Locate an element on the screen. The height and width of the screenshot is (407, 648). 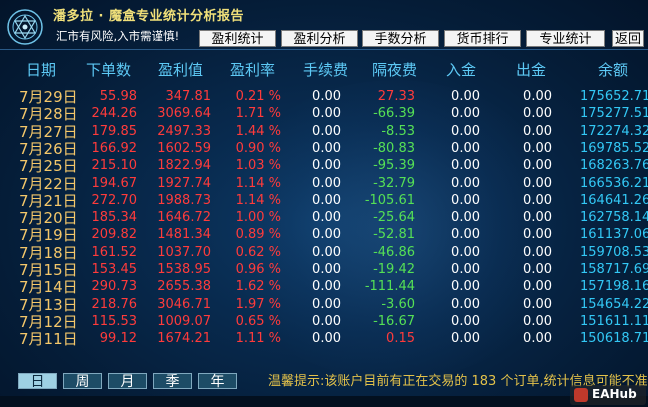
cell-orders: 215.10 is located at coordinates (114, 166).